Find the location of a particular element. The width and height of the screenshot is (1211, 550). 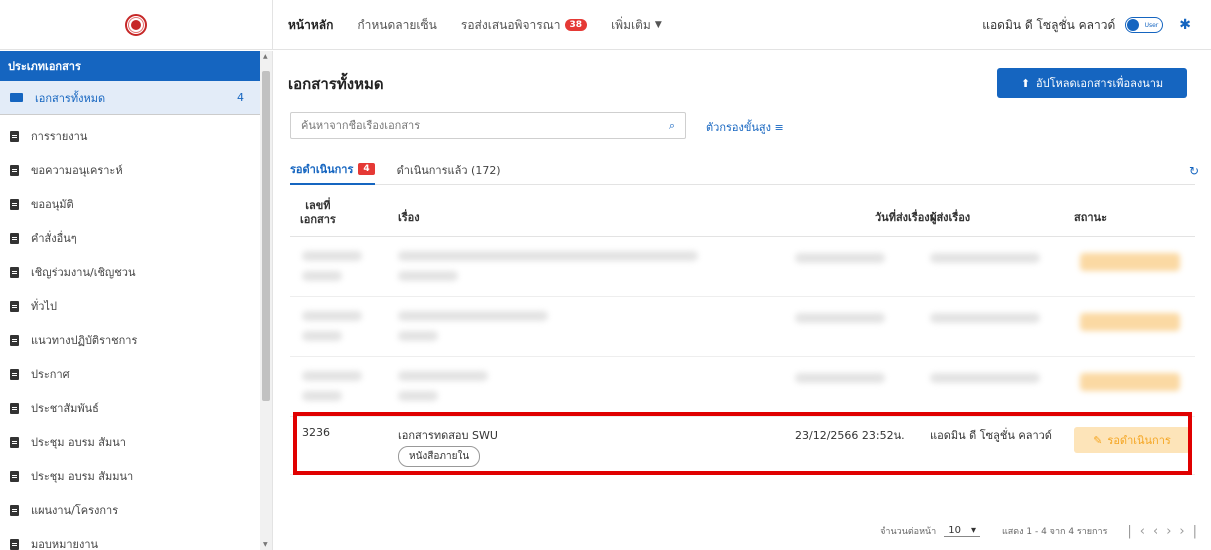

sidebar-item: ประชาสัมพันธ์ is located at coordinates (136, 408).